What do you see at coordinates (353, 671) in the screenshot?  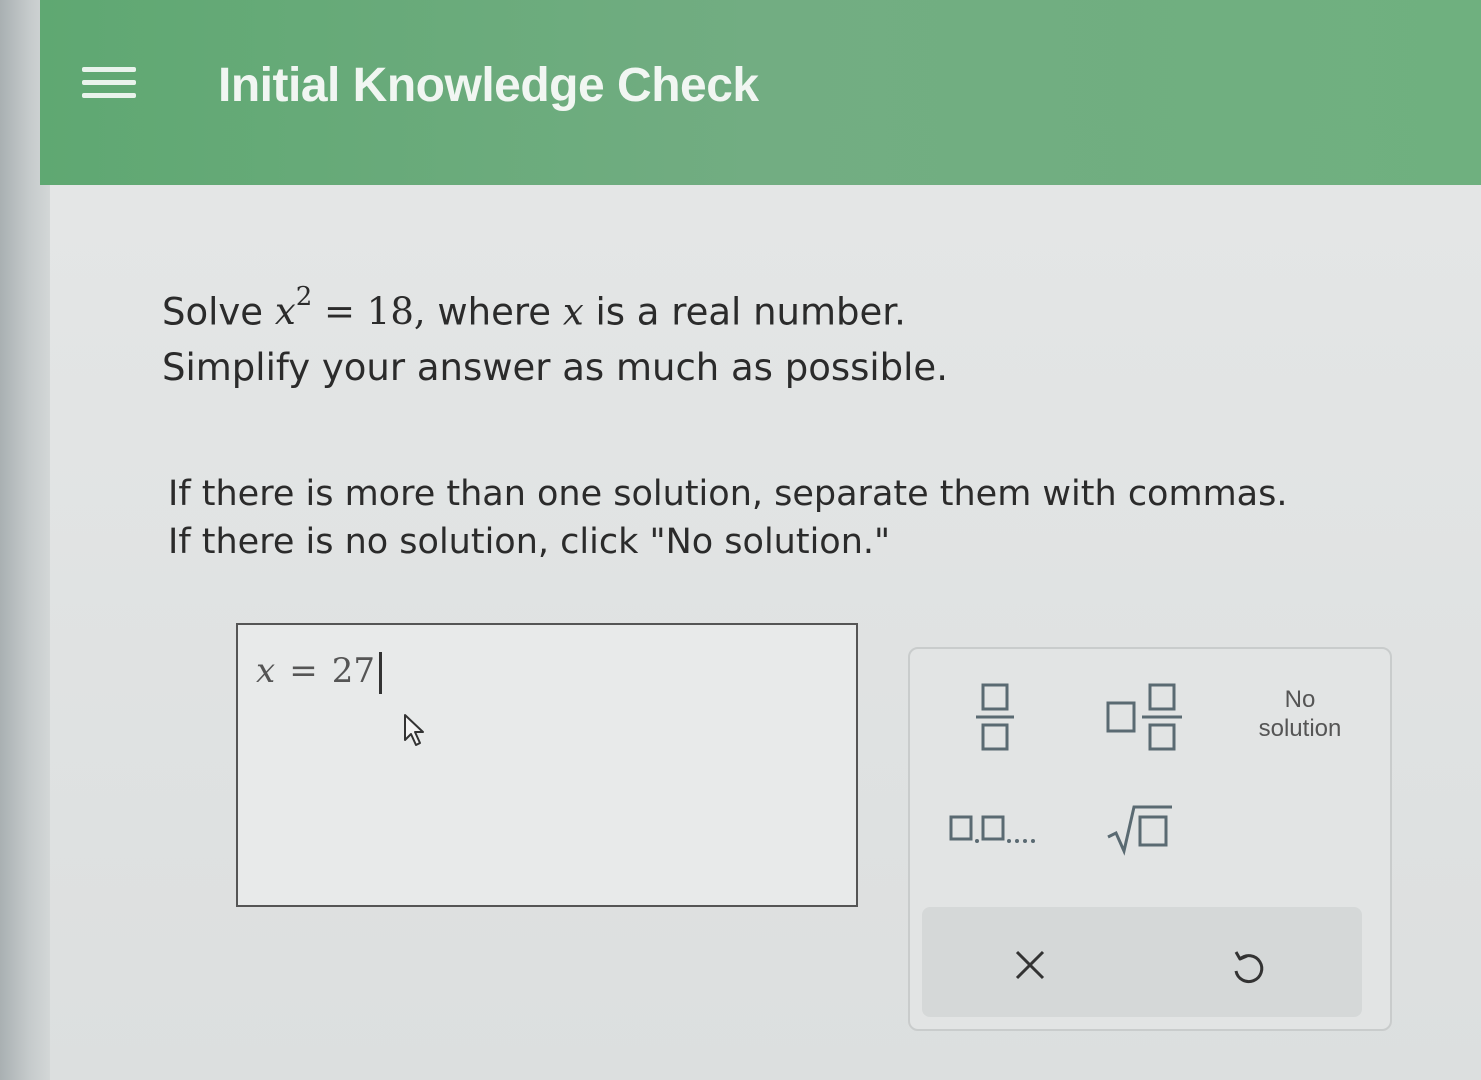 I see `answer-value: 27` at bounding box center [353, 671].